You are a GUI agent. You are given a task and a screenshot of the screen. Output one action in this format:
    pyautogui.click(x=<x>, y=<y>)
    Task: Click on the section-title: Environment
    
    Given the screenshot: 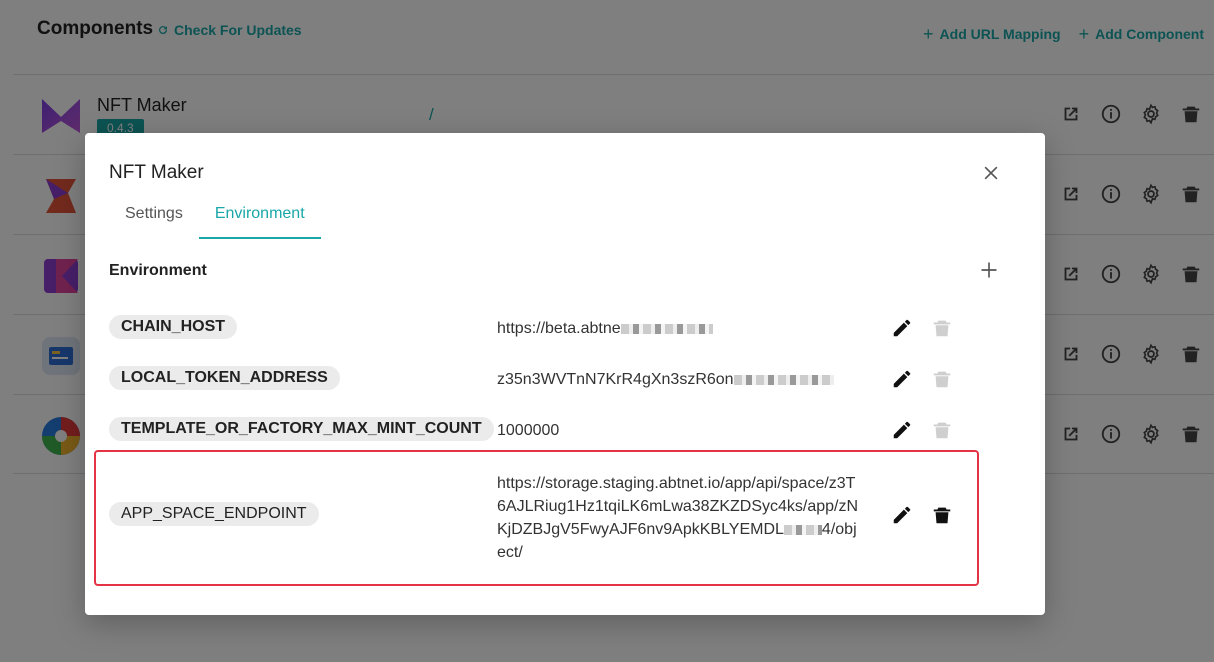 What is the action you would take?
    pyautogui.click(x=158, y=270)
    